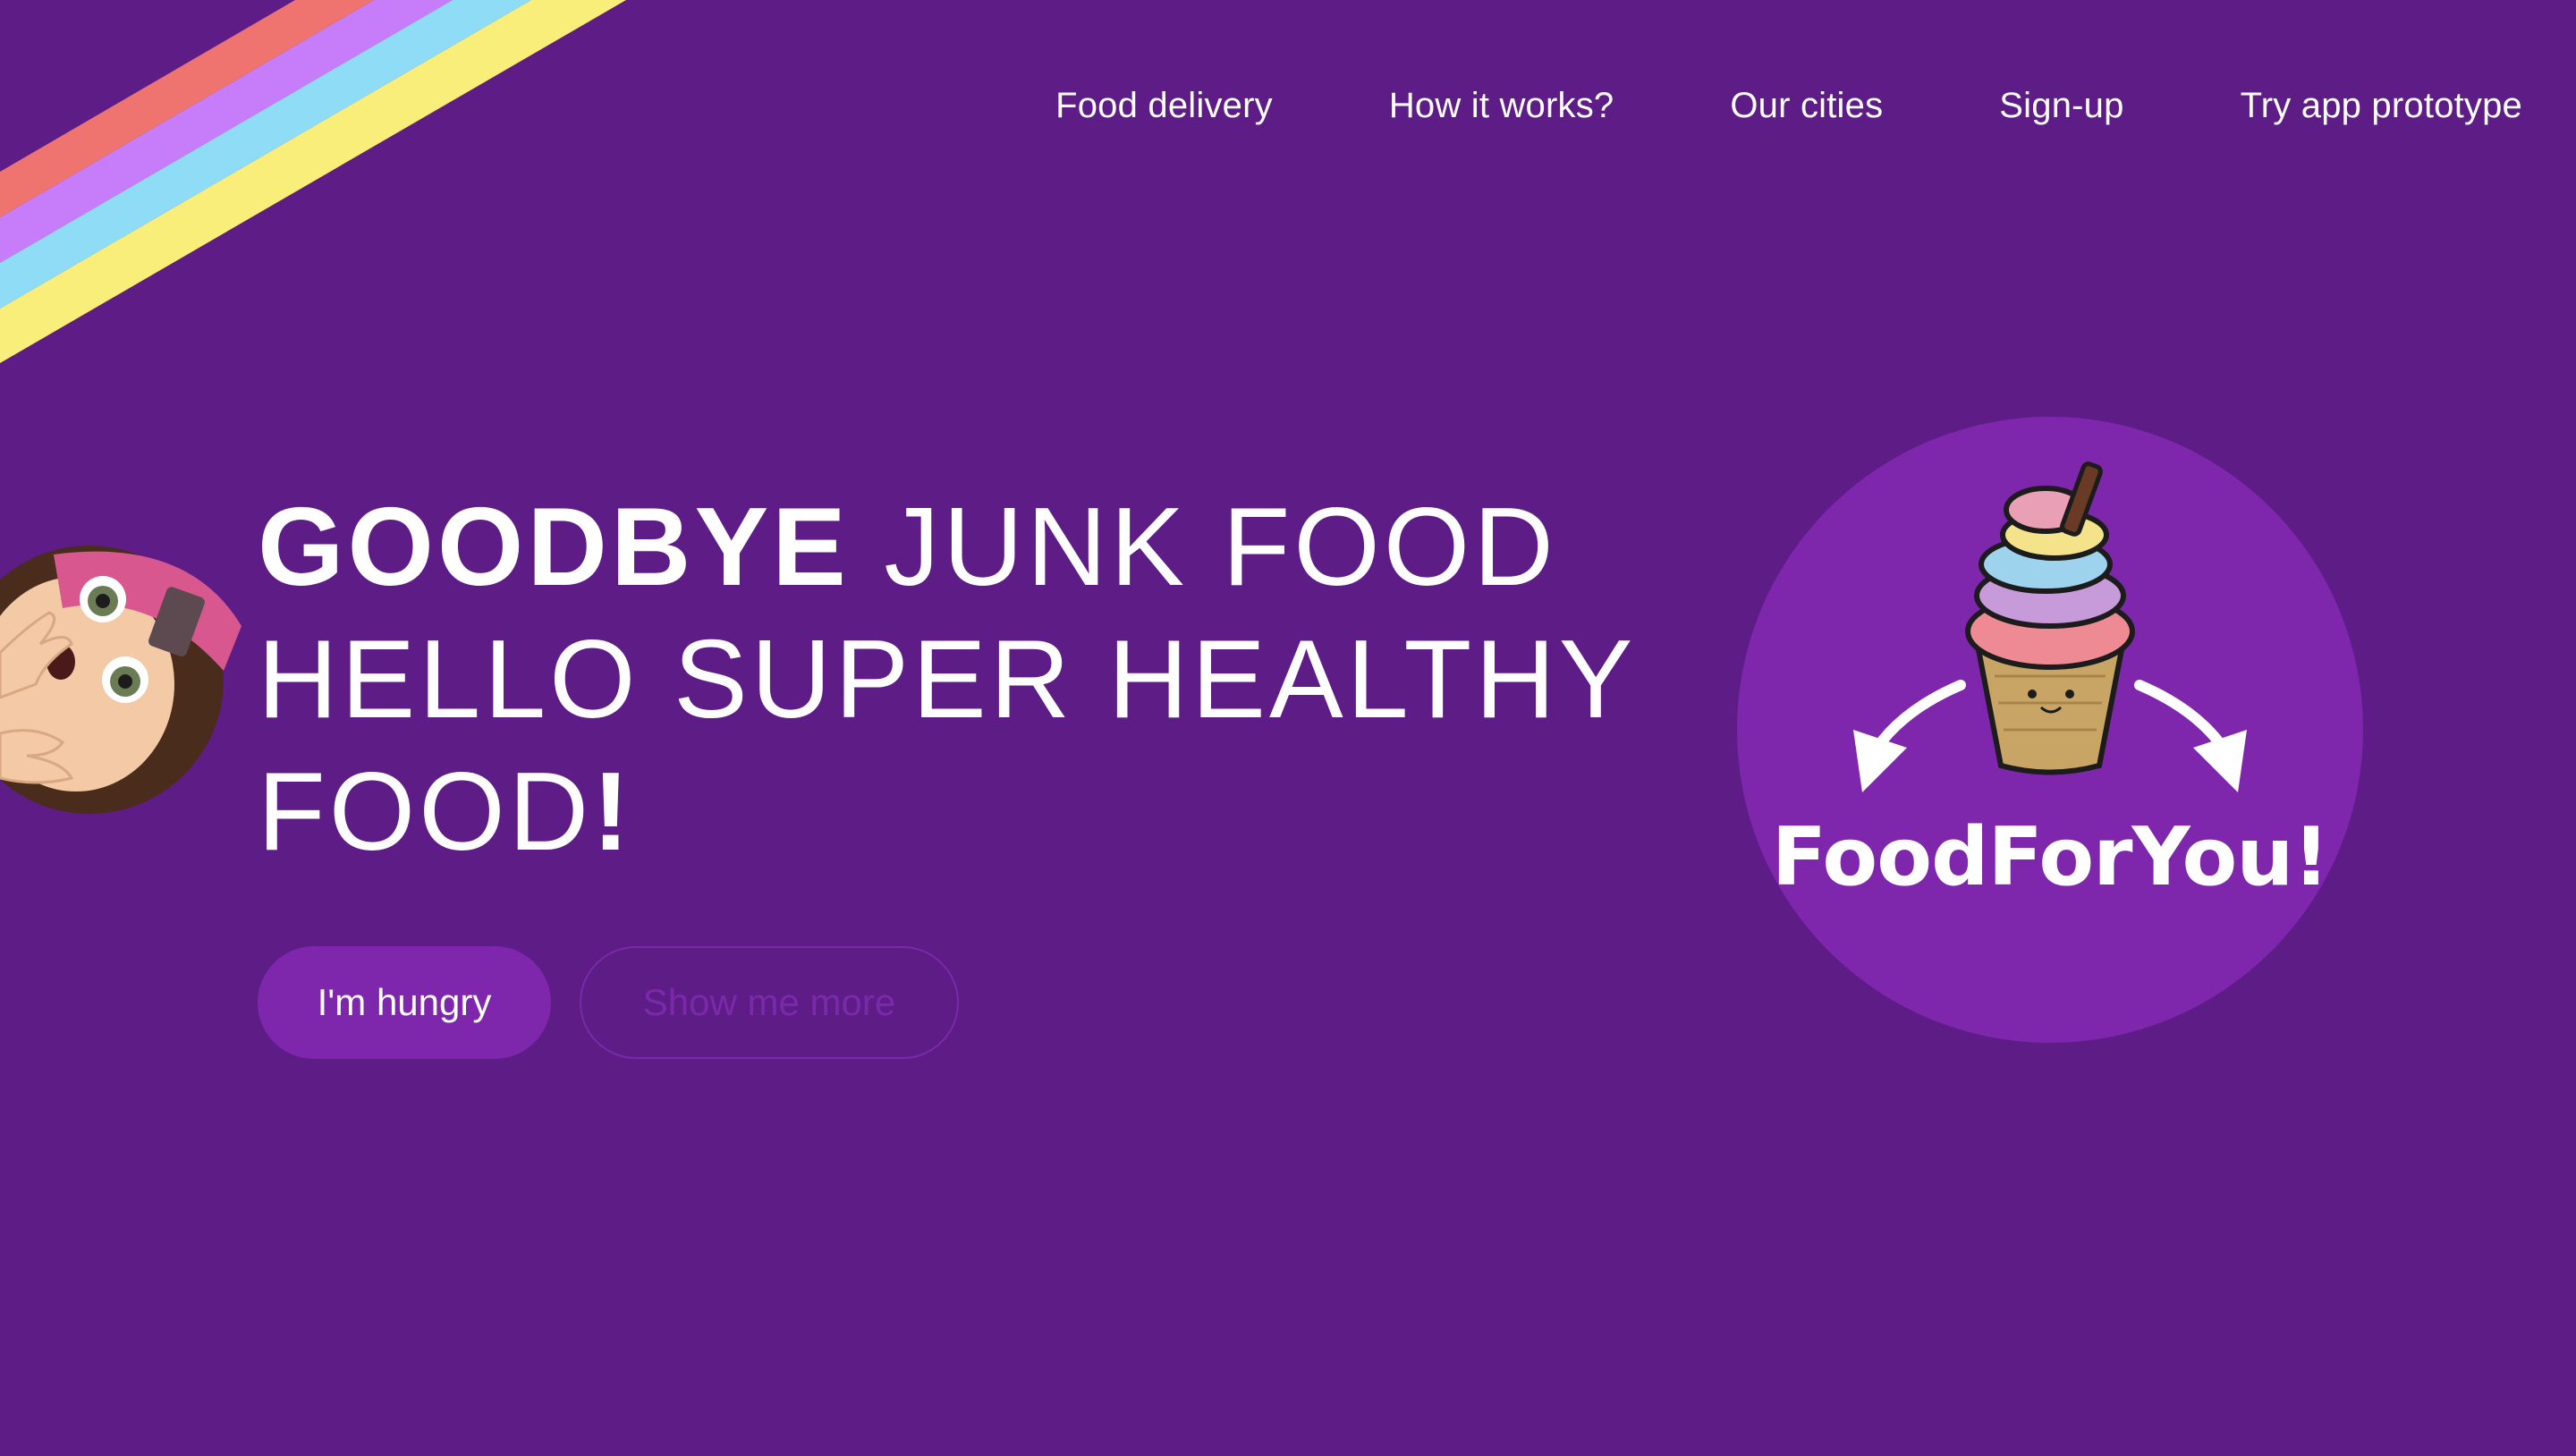 The image size is (2576, 1456). Describe the element at coordinates (1203, 547) in the screenshot. I see `headline-rest-1: JUNK FOOD` at that location.